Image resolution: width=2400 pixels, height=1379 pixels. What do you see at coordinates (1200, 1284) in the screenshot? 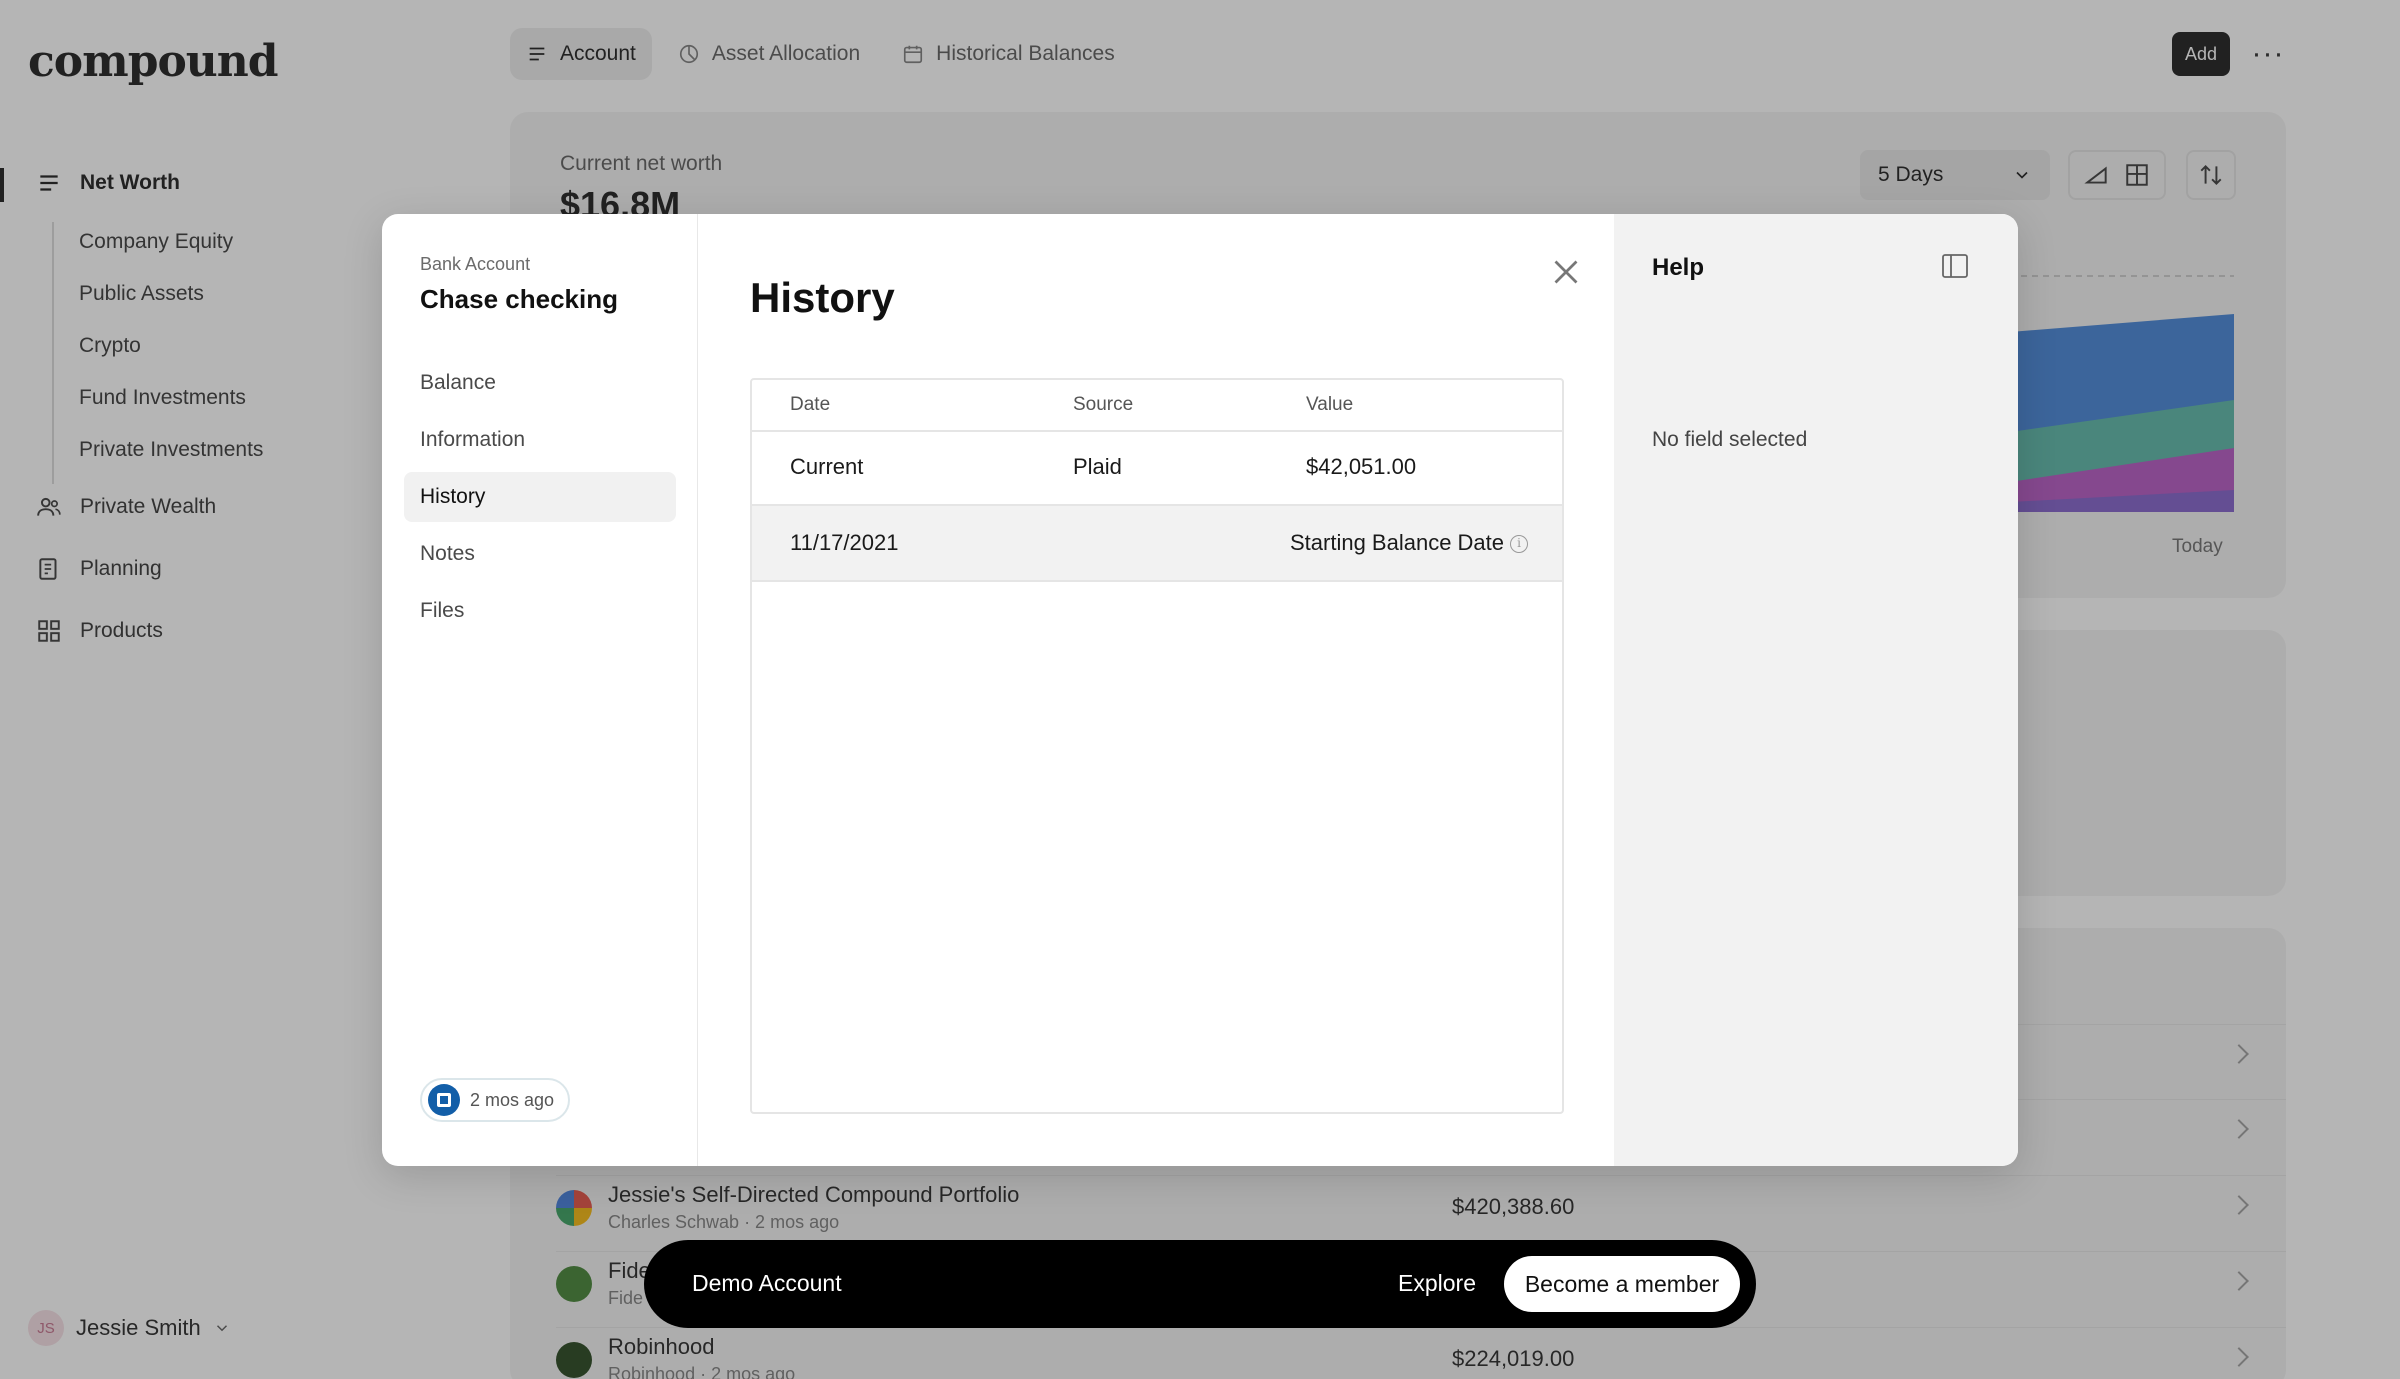
I see `demo-account-bar: Demo Account Explore Become a member` at bounding box center [1200, 1284].